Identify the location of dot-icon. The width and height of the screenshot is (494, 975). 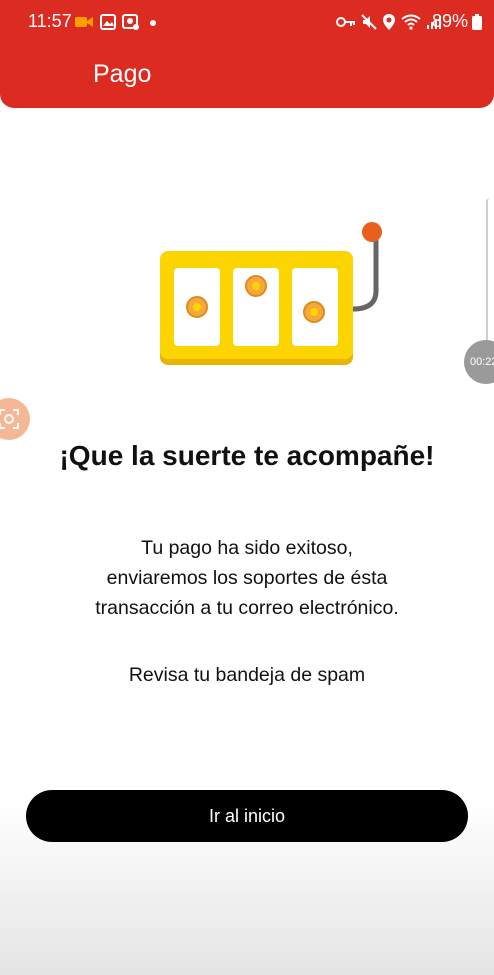
(153, 23).